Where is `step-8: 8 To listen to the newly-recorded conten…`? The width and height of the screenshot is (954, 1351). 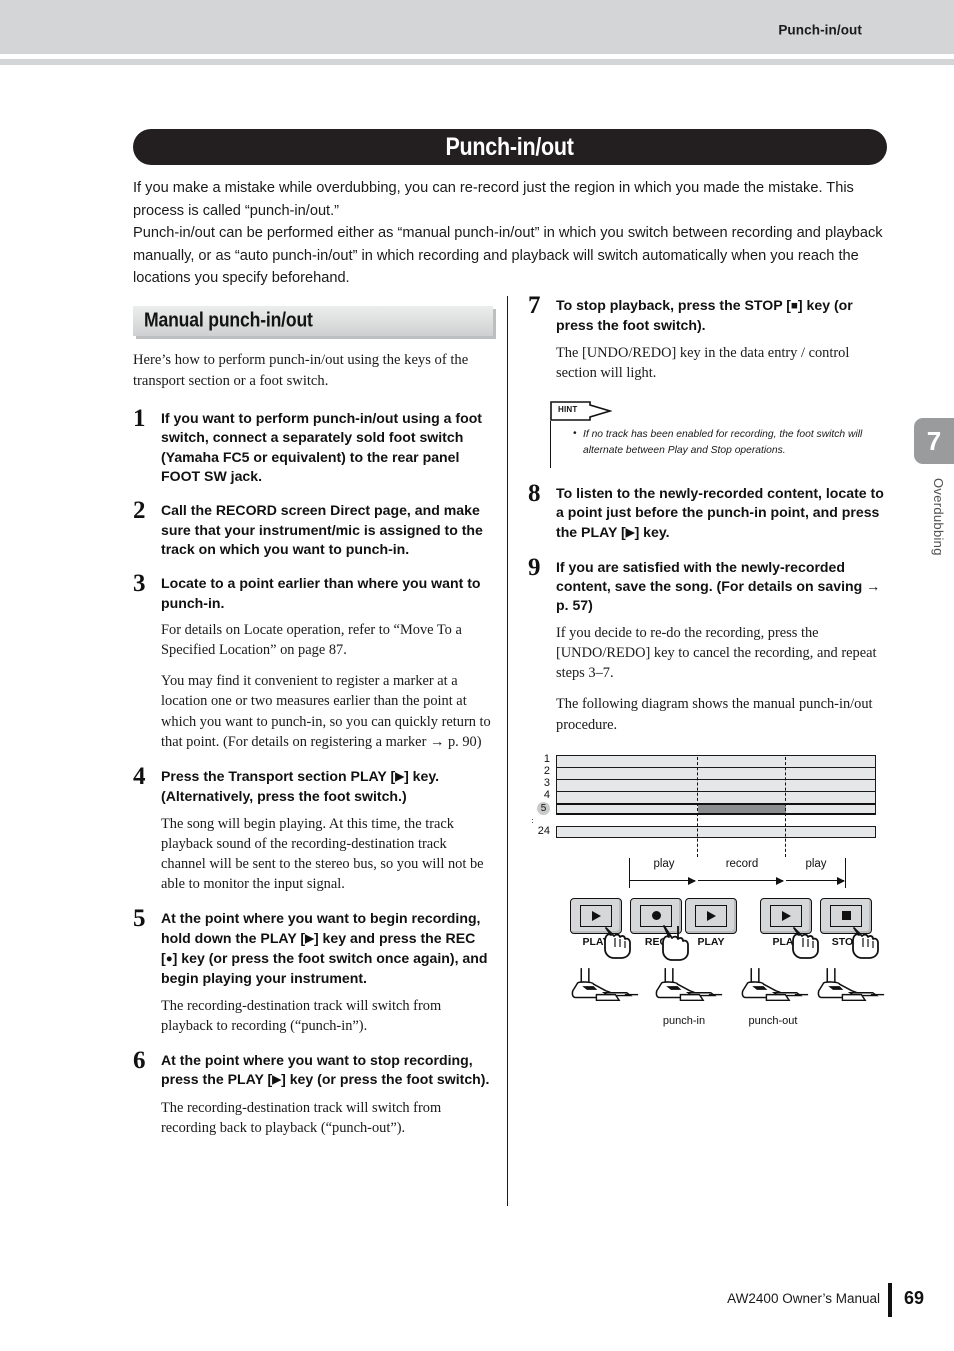 step-8: 8 To listen to the newly-recorded conten… is located at coordinates (710, 511).